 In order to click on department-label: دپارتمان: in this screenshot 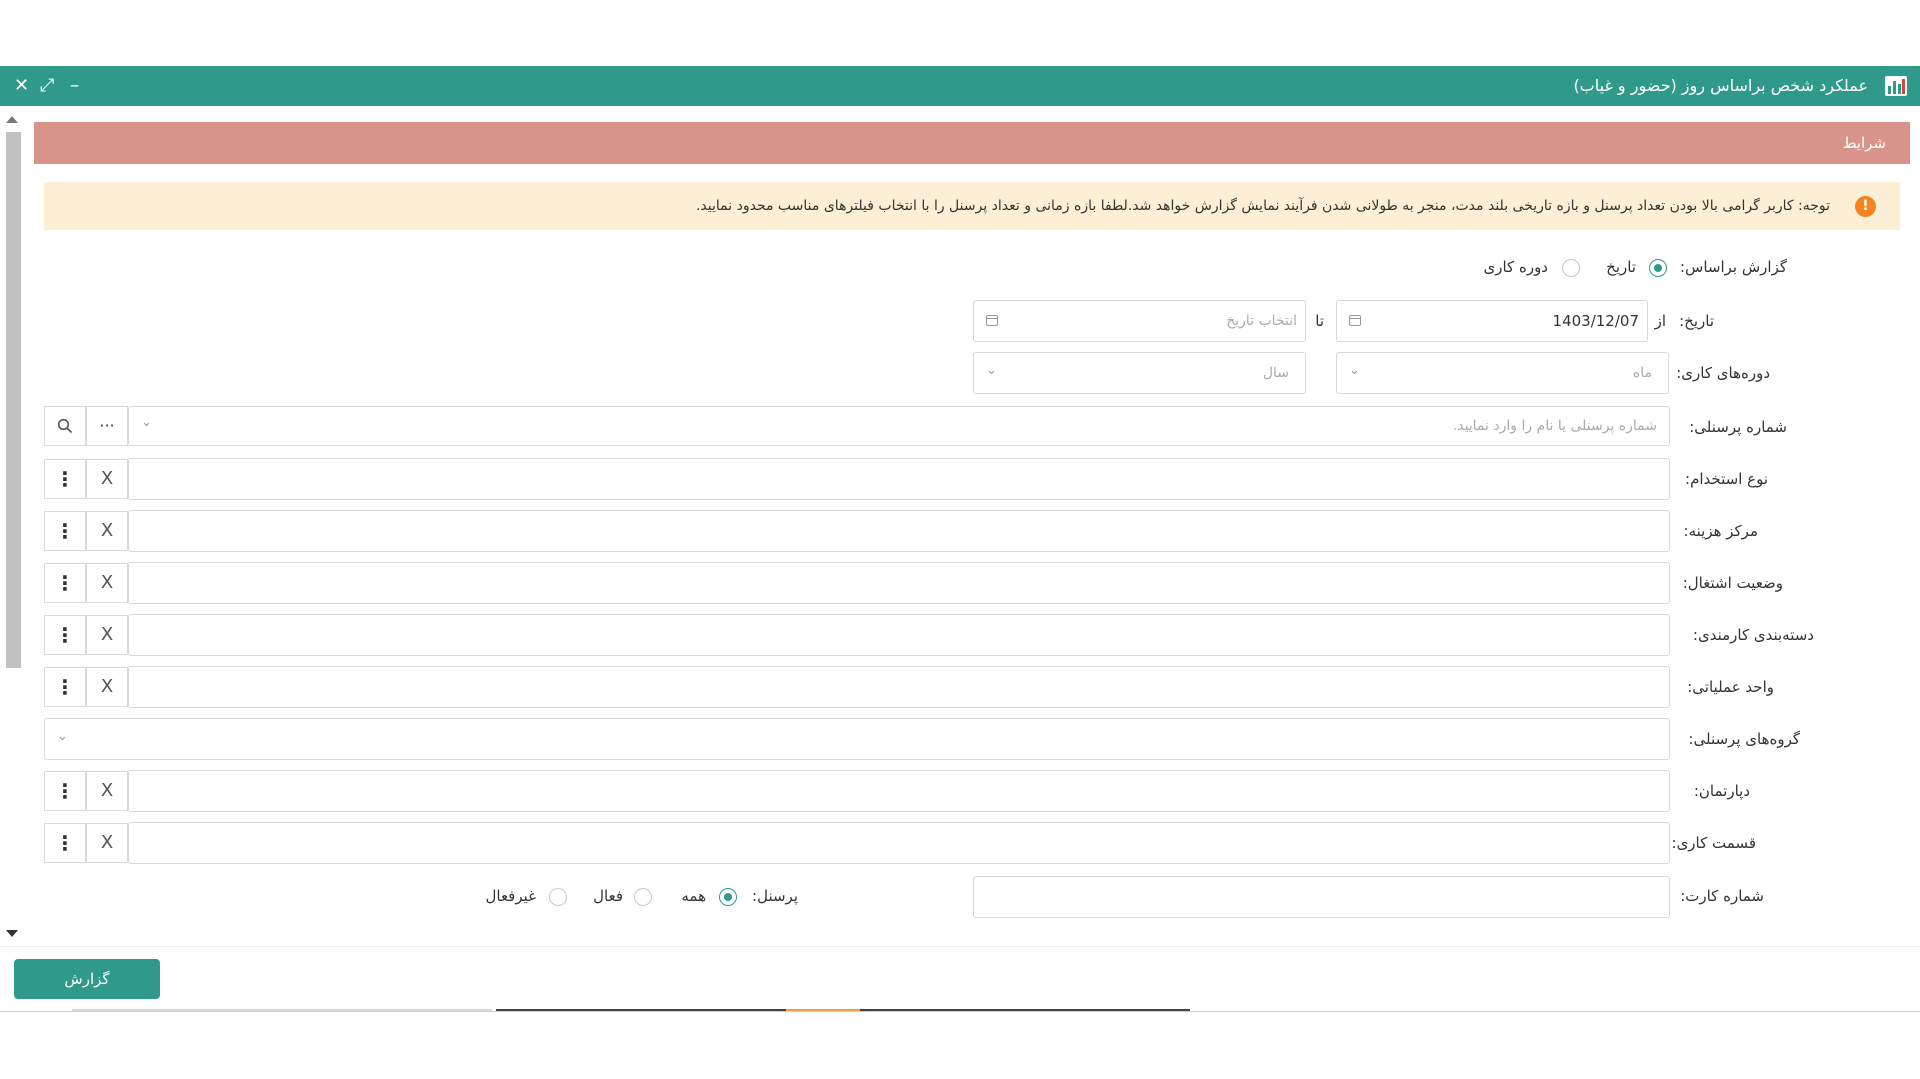, I will do `click(1721, 791)`.